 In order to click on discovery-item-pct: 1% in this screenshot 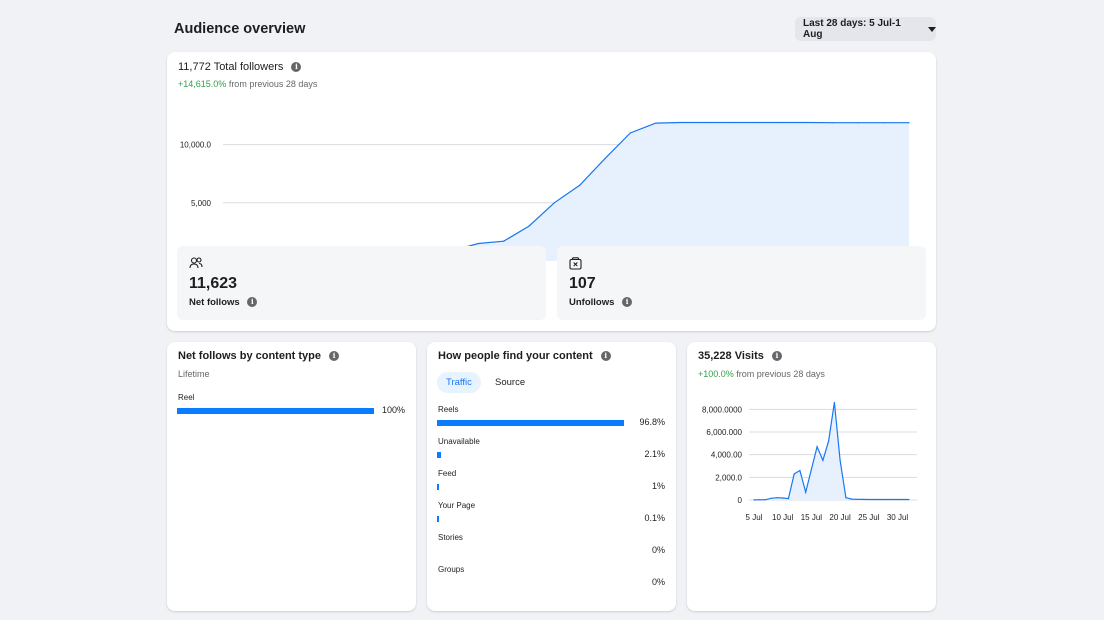, I will do `click(658, 486)`.